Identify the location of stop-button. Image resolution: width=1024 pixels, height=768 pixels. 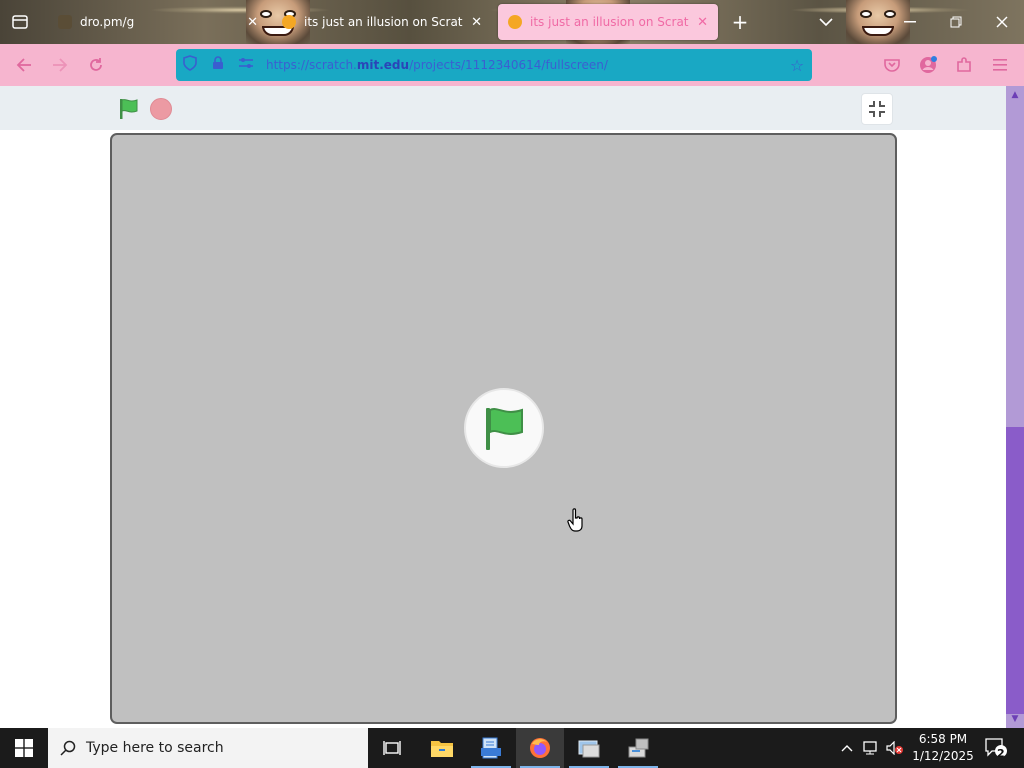
(161, 109).